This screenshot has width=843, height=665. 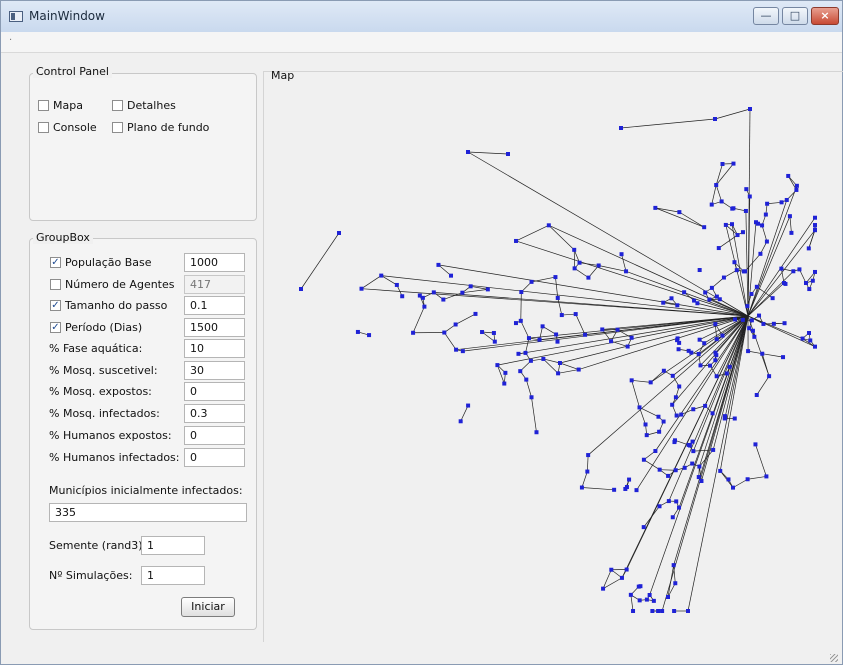 What do you see at coordinates (795, 16) in the screenshot?
I see `maximize-button: □` at bounding box center [795, 16].